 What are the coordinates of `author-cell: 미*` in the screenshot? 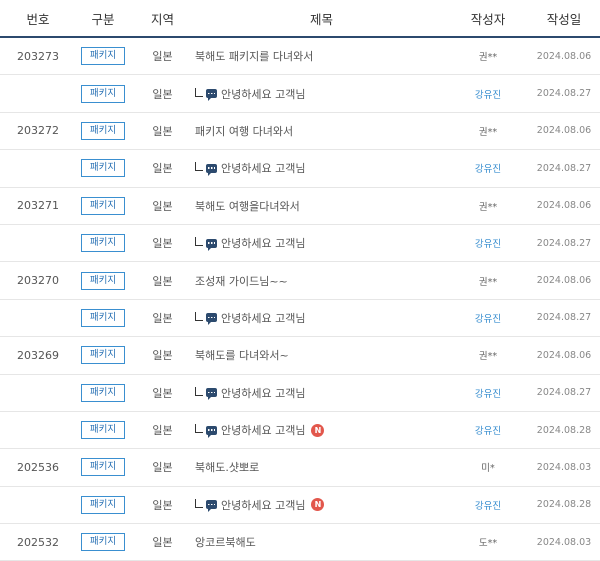 It's located at (488, 469).